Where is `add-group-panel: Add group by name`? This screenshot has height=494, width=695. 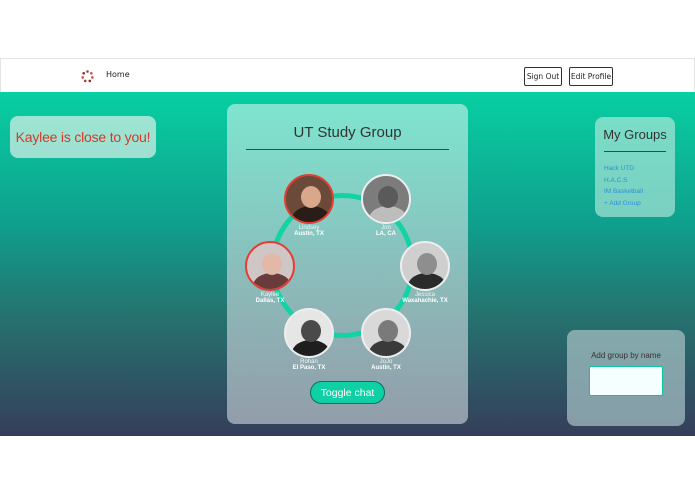 add-group-panel: Add group by name is located at coordinates (626, 378).